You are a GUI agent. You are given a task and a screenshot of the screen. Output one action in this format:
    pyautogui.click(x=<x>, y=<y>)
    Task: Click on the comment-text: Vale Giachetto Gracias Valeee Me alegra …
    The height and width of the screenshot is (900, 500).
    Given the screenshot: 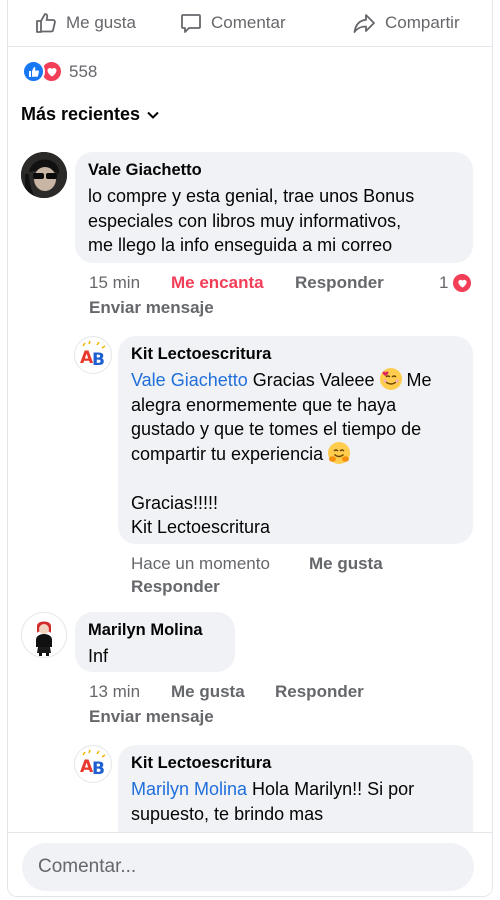 What is the action you would take?
    pyautogui.click(x=295, y=454)
    